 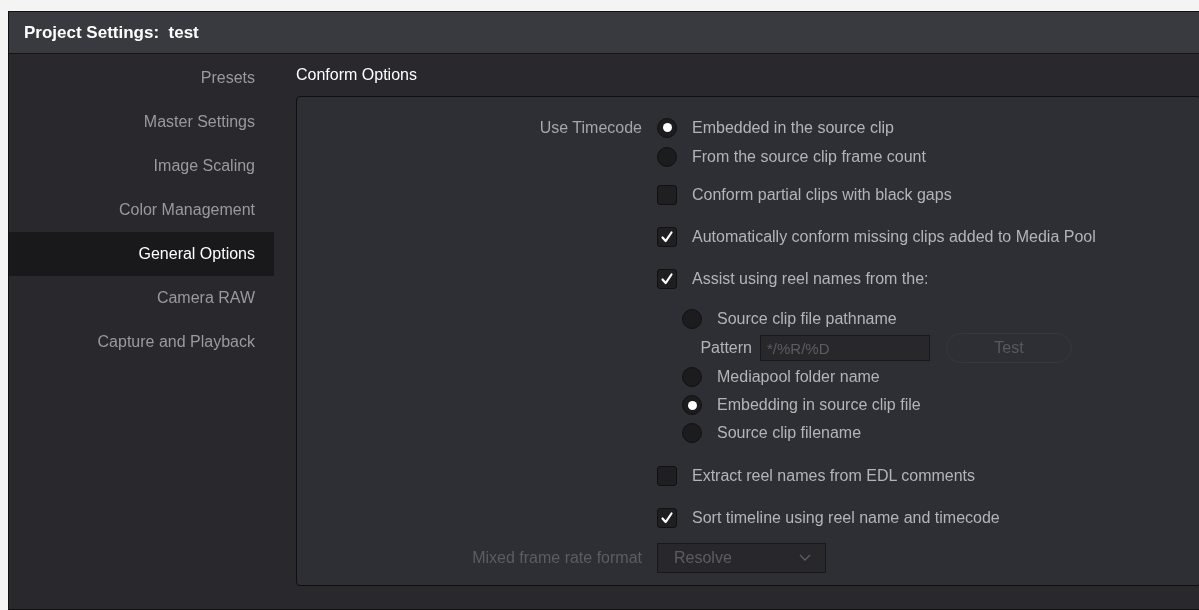 What do you see at coordinates (819, 405) in the screenshot?
I see `option-label: Embedding in source clip file` at bounding box center [819, 405].